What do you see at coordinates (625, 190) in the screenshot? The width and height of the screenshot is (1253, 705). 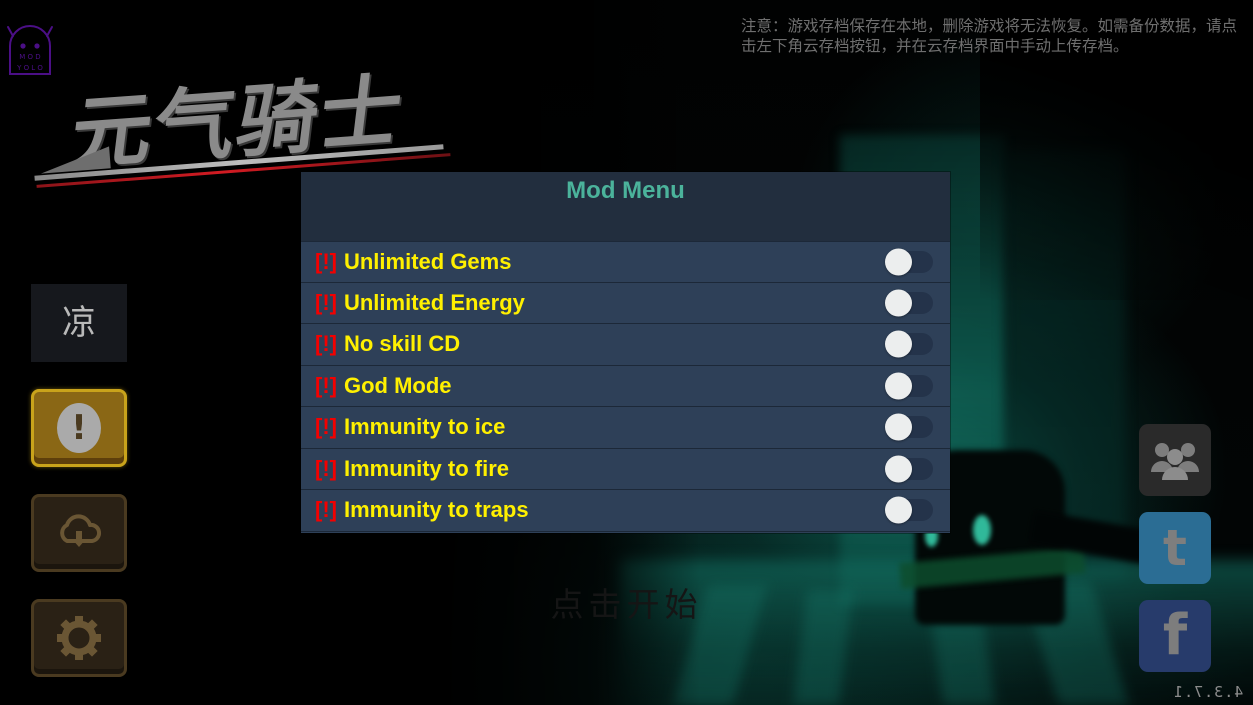 I see `mod-menu-title: Mod Menu` at bounding box center [625, 190].